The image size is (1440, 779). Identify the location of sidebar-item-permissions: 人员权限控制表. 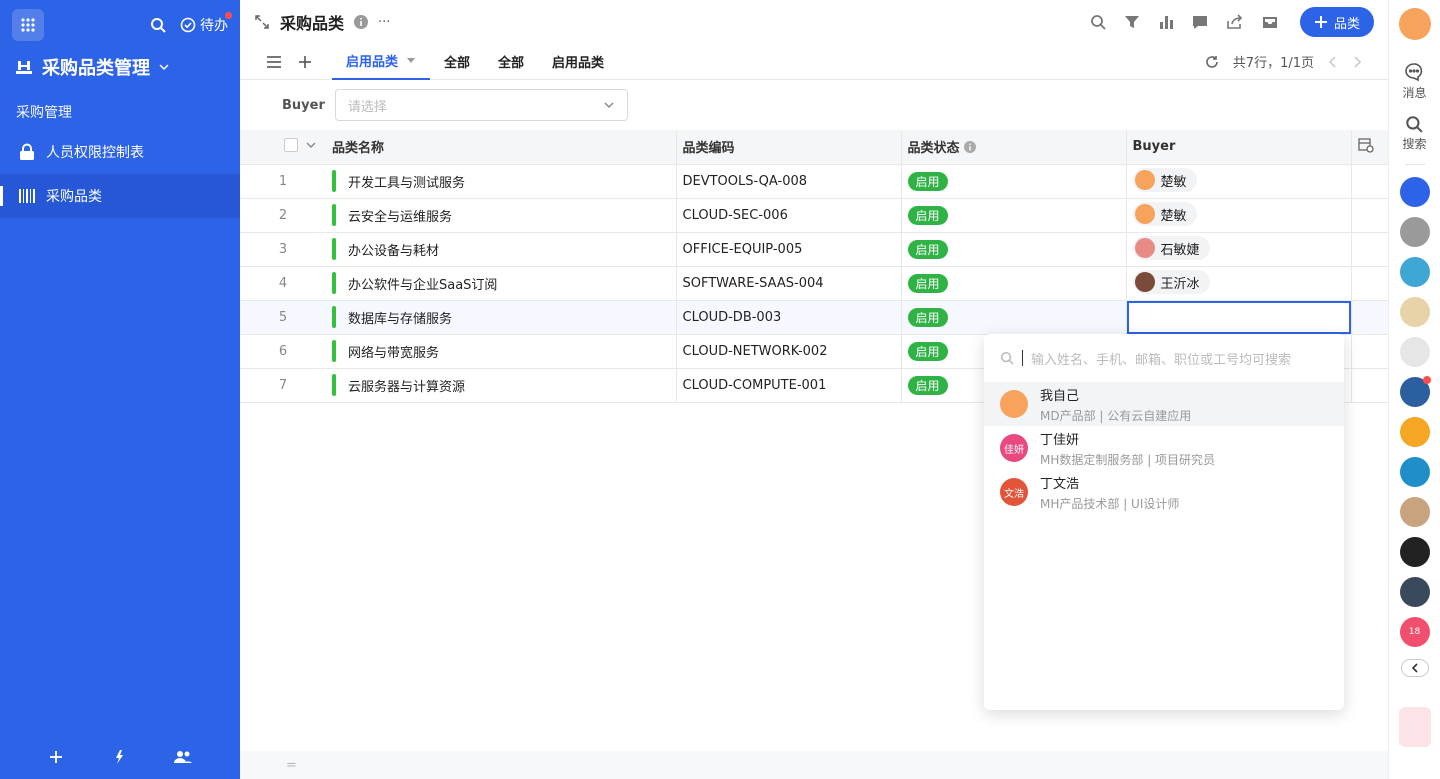
(120, 152).